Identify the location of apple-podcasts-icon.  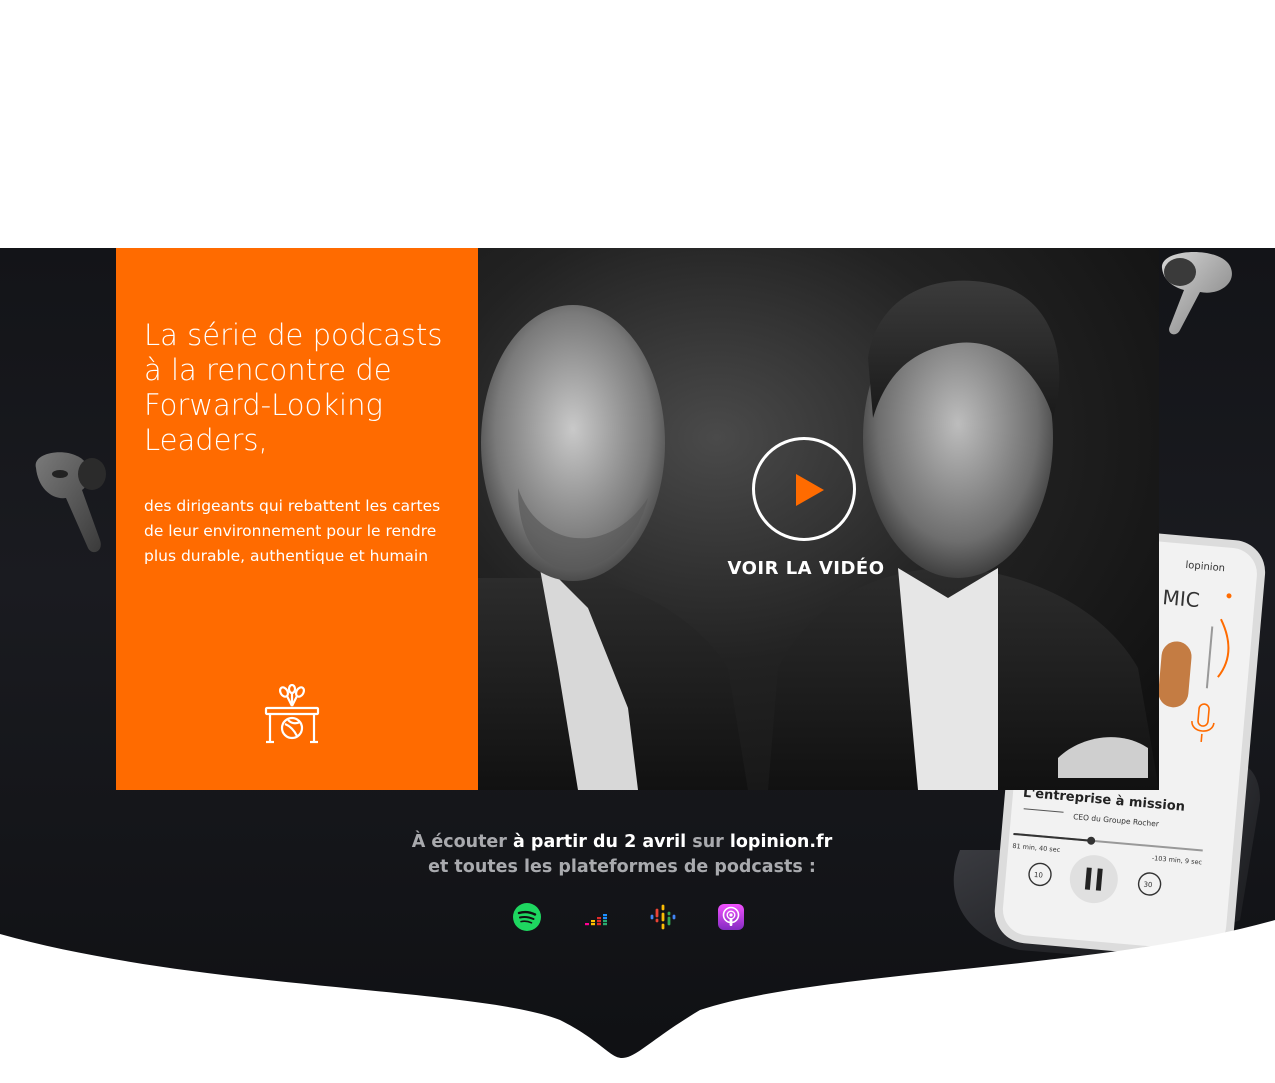
(731, 917).